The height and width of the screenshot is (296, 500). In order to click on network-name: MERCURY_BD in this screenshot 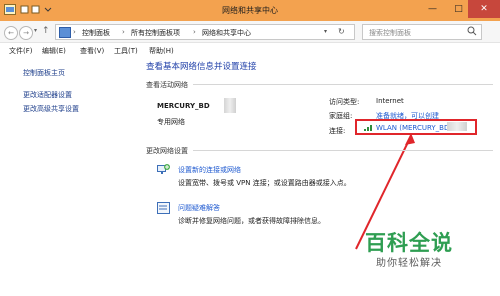, I will do `click(183, 106)`.